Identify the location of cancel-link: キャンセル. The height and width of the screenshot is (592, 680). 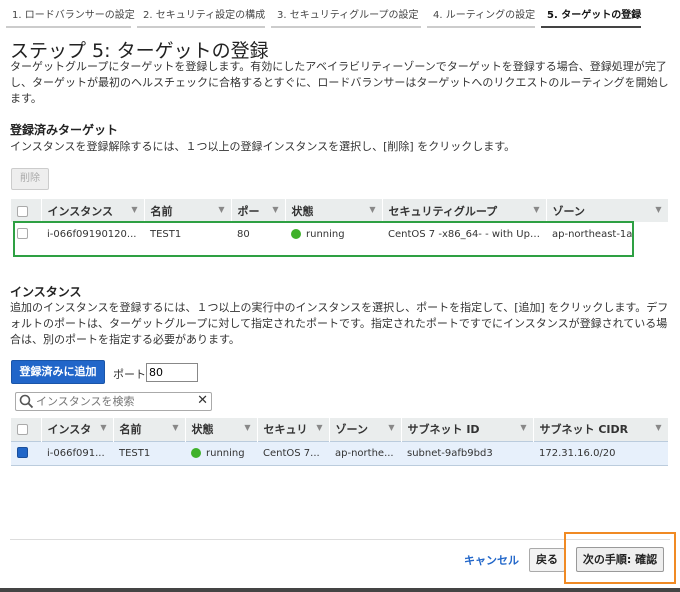
(491, 560).